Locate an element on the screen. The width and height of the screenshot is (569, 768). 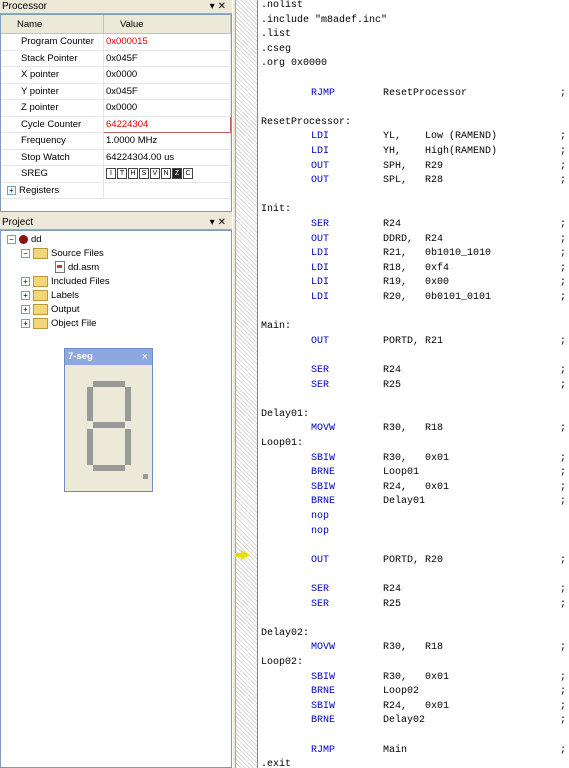
code-line: BRNE Delay02; is located at coordinates (413, 721).